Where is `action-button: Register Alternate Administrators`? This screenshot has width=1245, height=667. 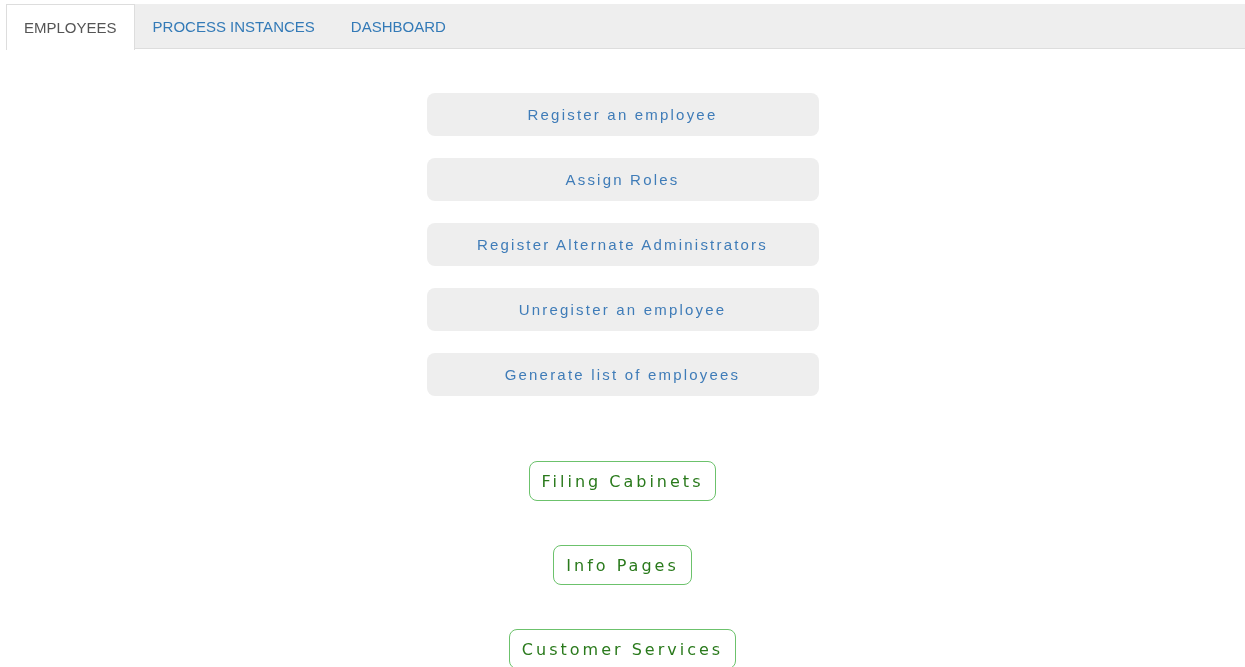
action-button: Register Alternate Administrators is located at coordinates (622, 244).